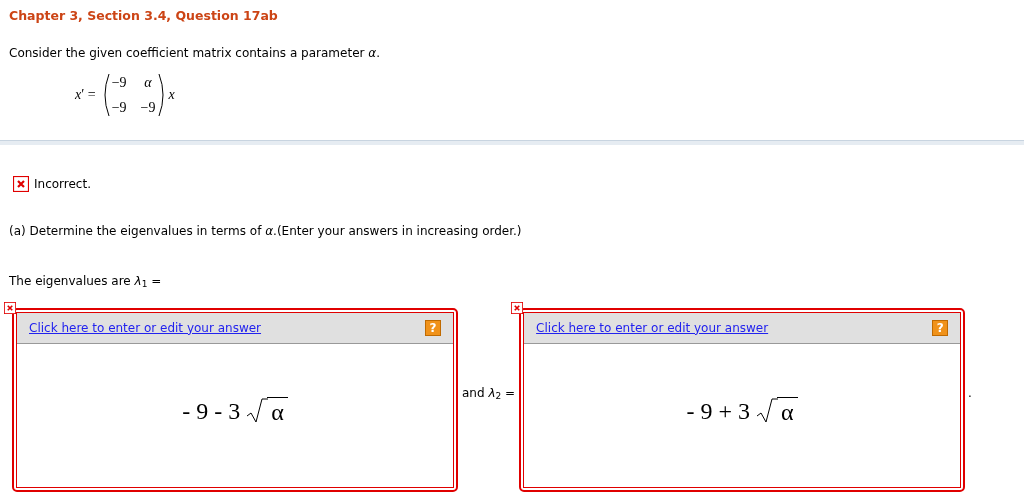 The width and height of the screenshot is (1024, 503). I want to click on period-text: ., so click(970, 393).